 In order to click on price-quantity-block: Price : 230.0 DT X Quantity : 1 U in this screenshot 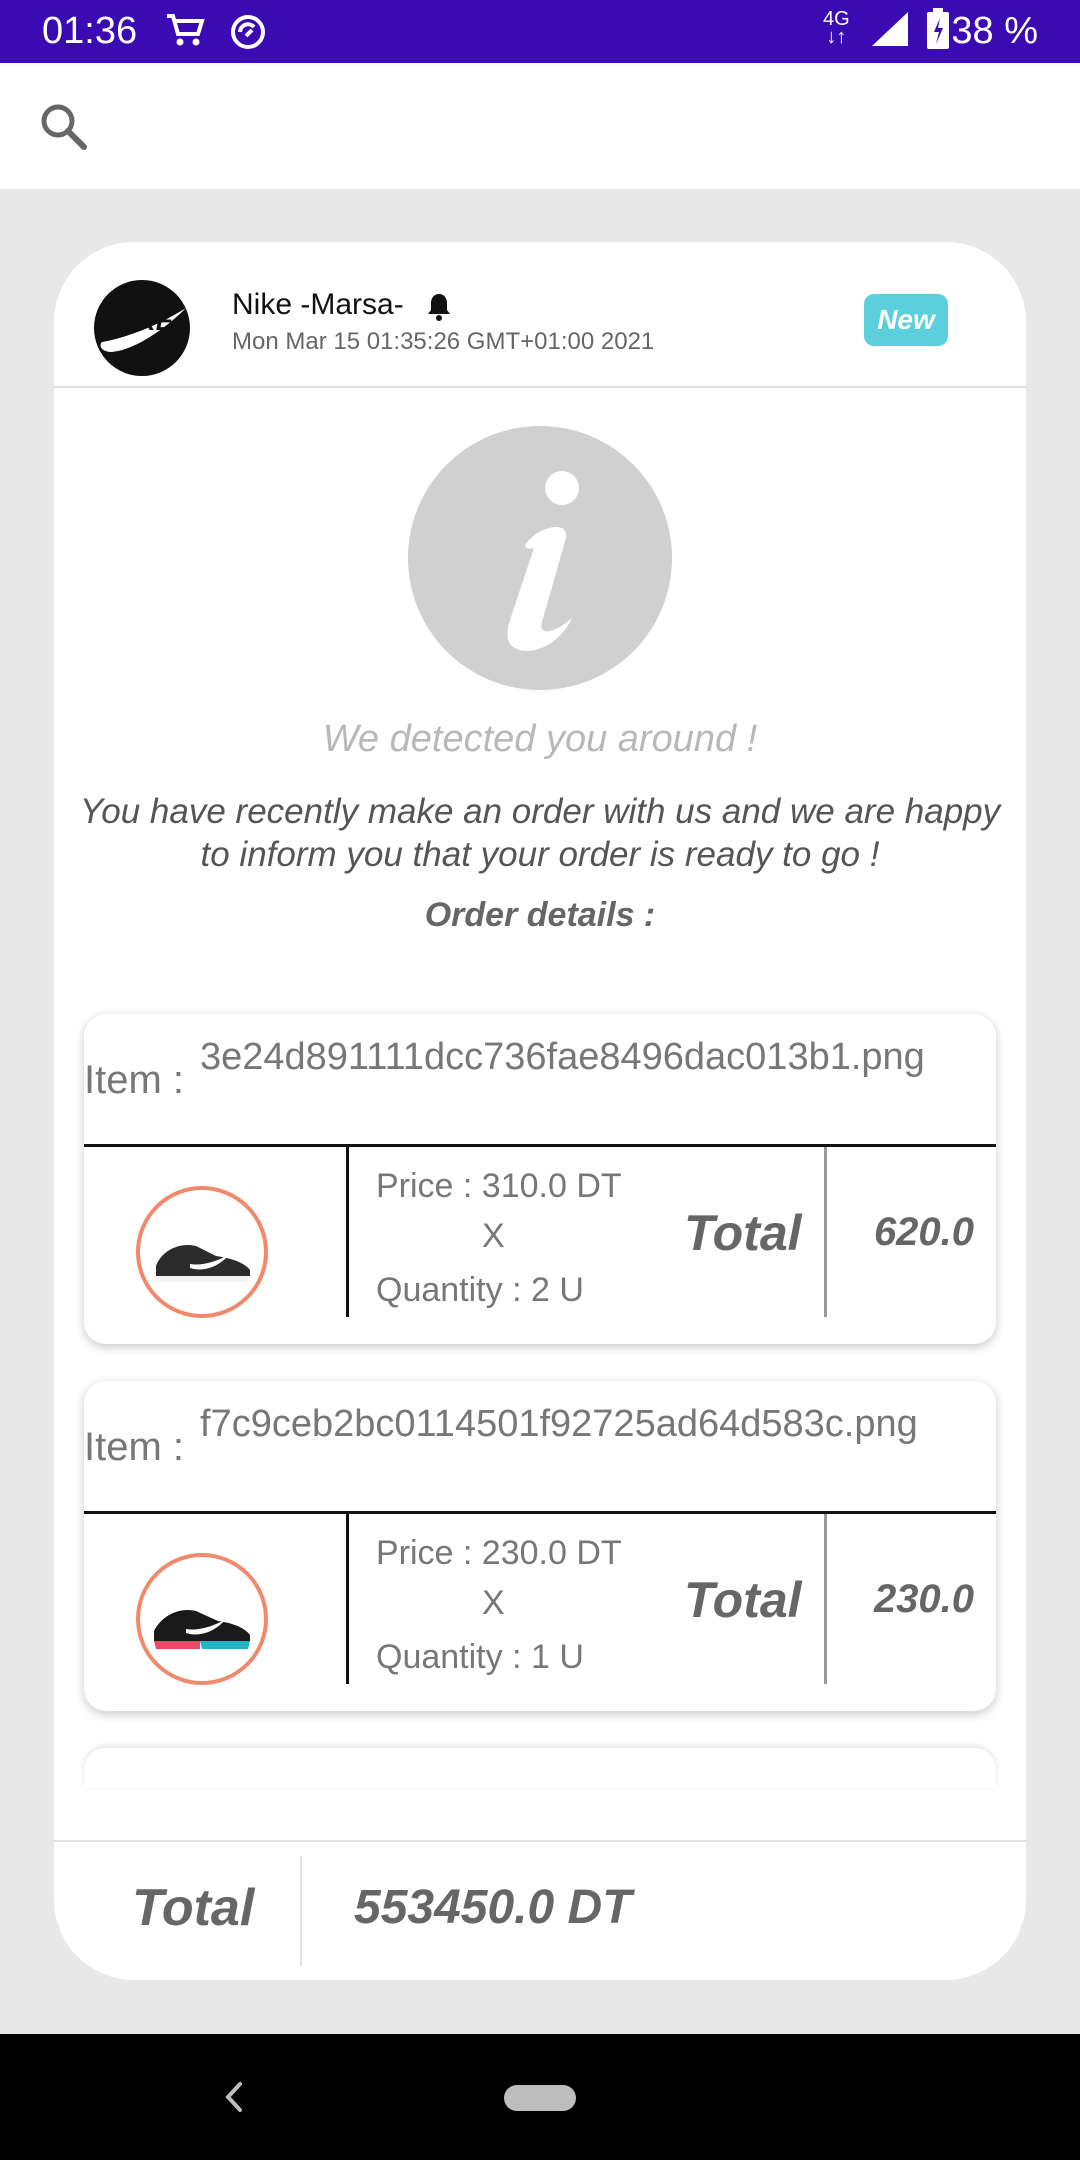, I will do `click(526, 1599)`.